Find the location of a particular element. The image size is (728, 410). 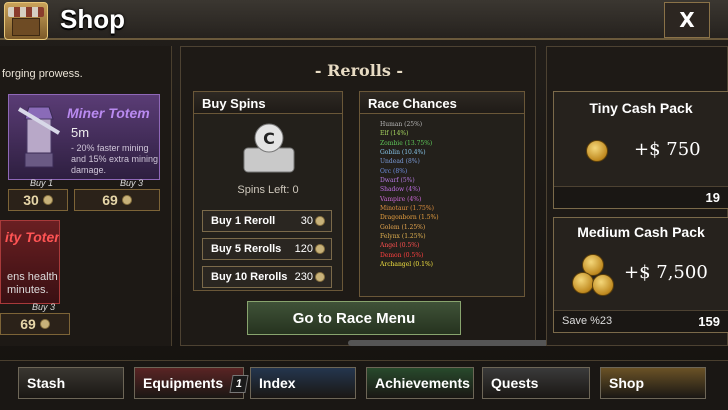

button-label: Buy 5 Rerolls is located at coordinates (246, 249).